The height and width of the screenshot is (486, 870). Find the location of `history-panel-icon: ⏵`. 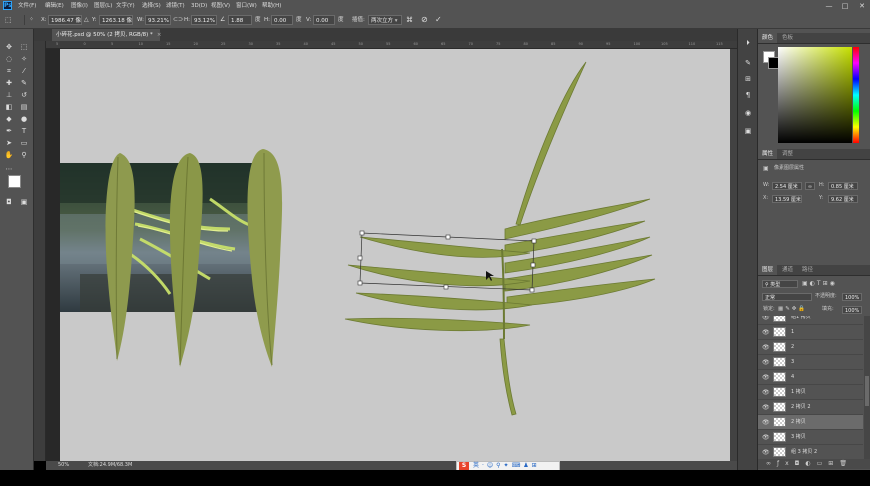

history-panel-icon: ⏵ is located at coordinates (748, 43).